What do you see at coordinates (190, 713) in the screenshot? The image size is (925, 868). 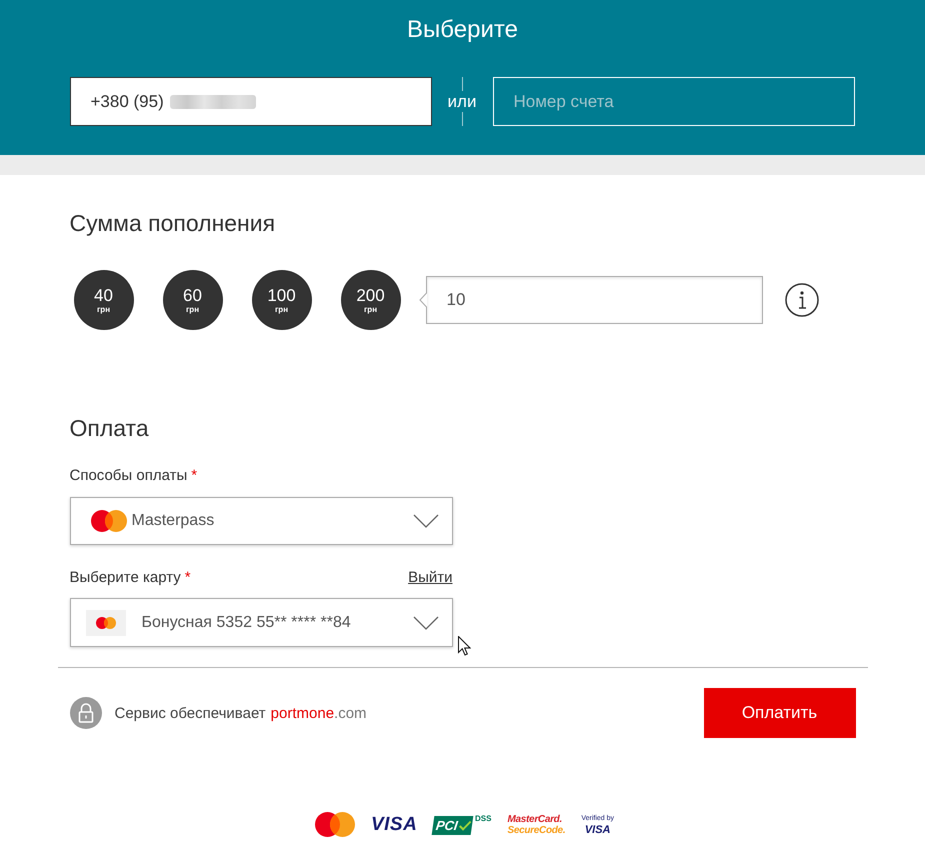 I see `service-text: Сервис обеспечивает` at bounding box center [190, 713].